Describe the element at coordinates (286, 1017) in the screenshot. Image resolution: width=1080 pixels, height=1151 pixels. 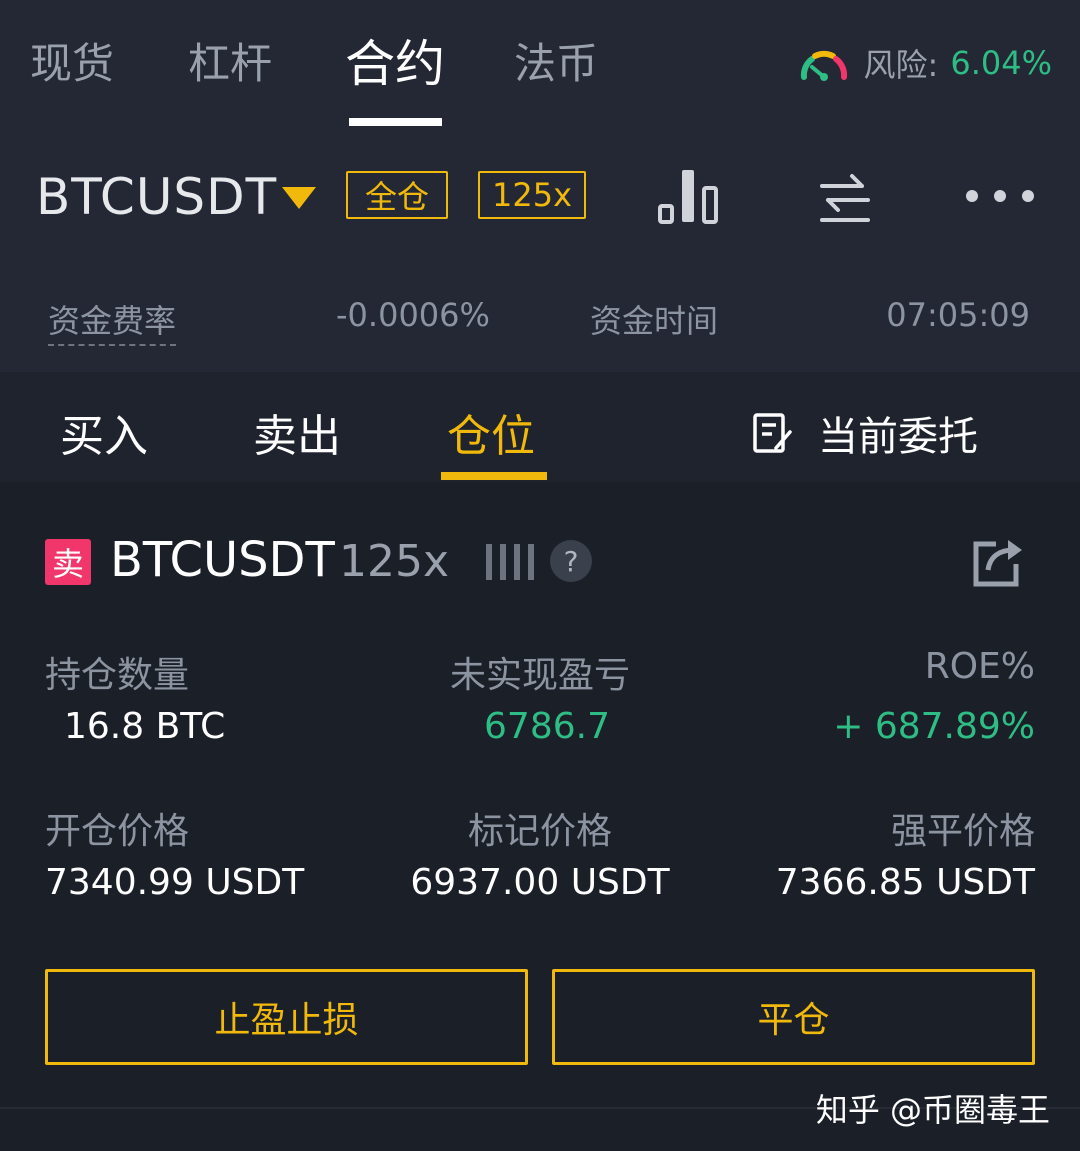
I see `tp-sl-button: 止盈止损` at that location.